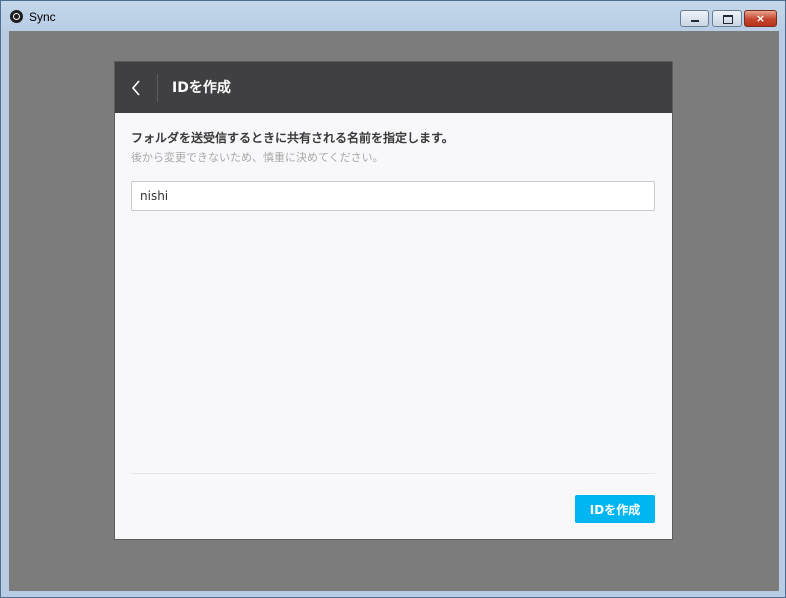 This screenshot has height=598, width=786. Describe the element at coordinates (16, 16) in the screenshot. I see `sync-app-icon` at that location.